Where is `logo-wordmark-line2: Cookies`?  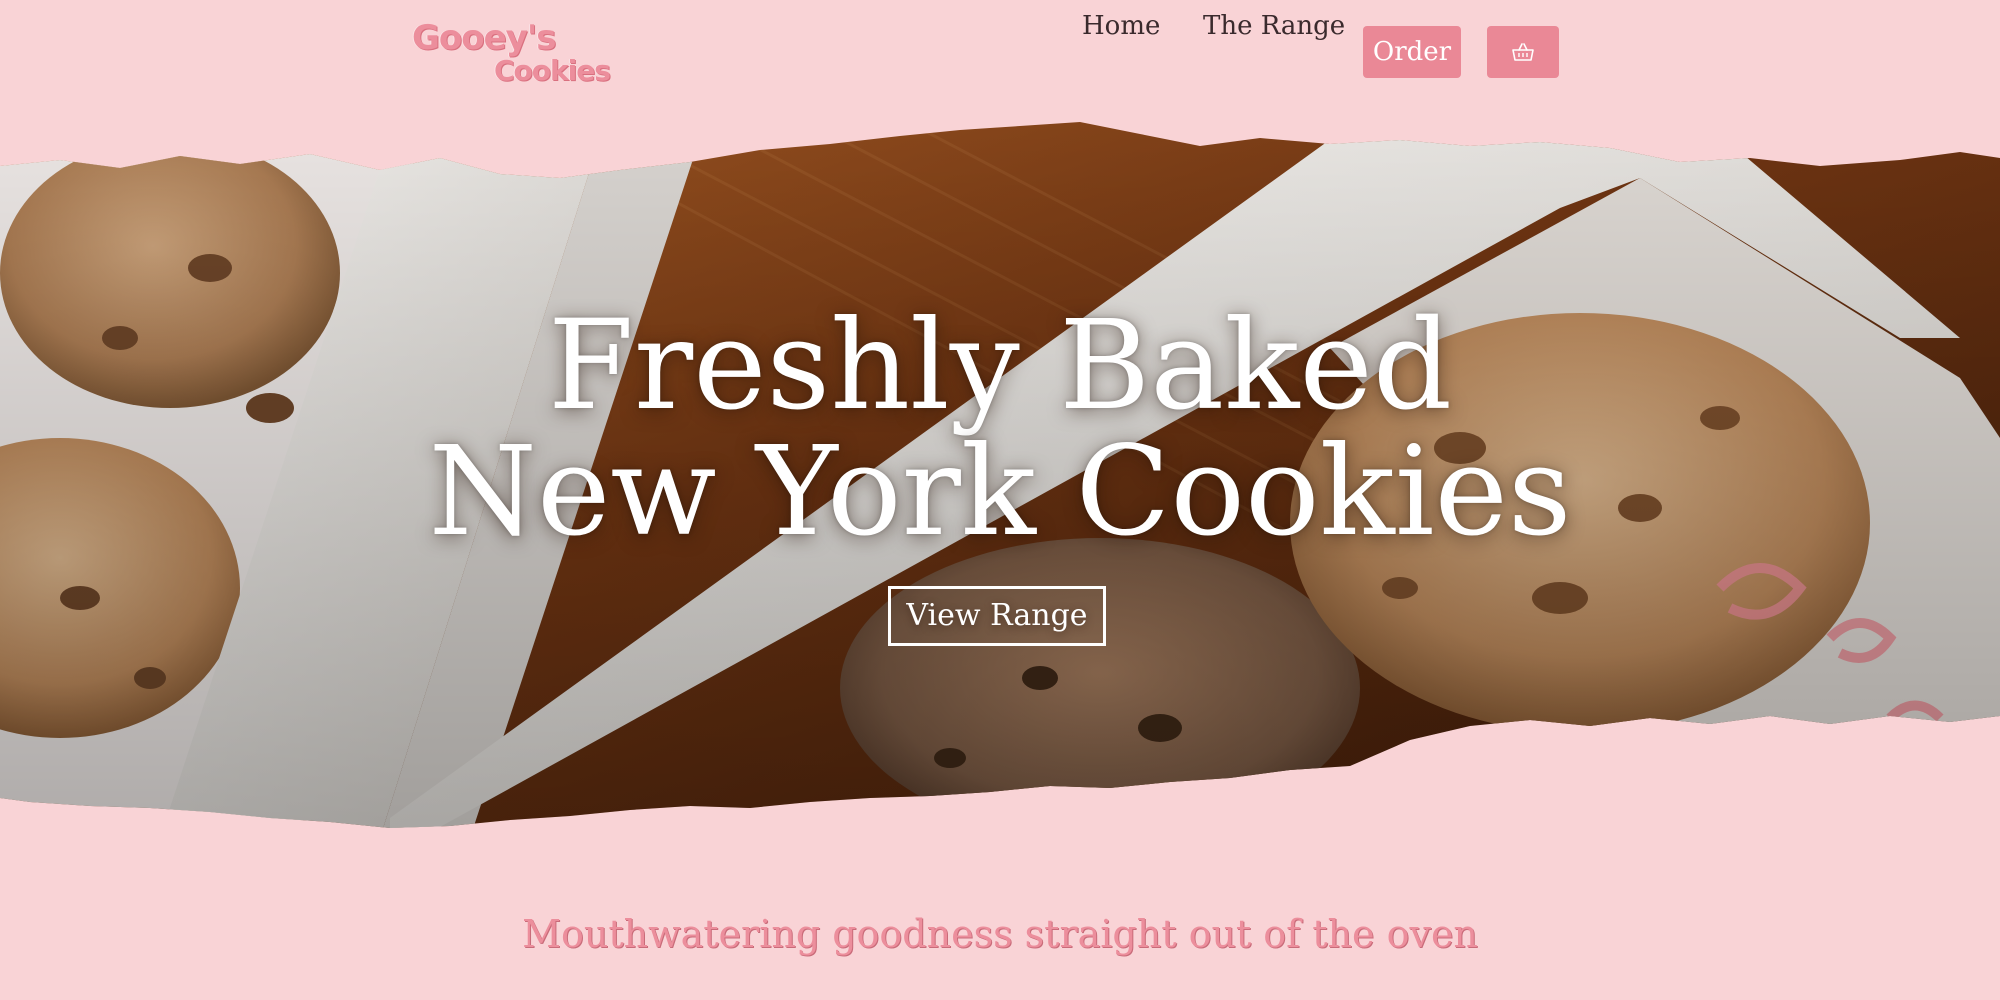 logo-wordmark-line2: Cookies is located at coordinates (552, 70).